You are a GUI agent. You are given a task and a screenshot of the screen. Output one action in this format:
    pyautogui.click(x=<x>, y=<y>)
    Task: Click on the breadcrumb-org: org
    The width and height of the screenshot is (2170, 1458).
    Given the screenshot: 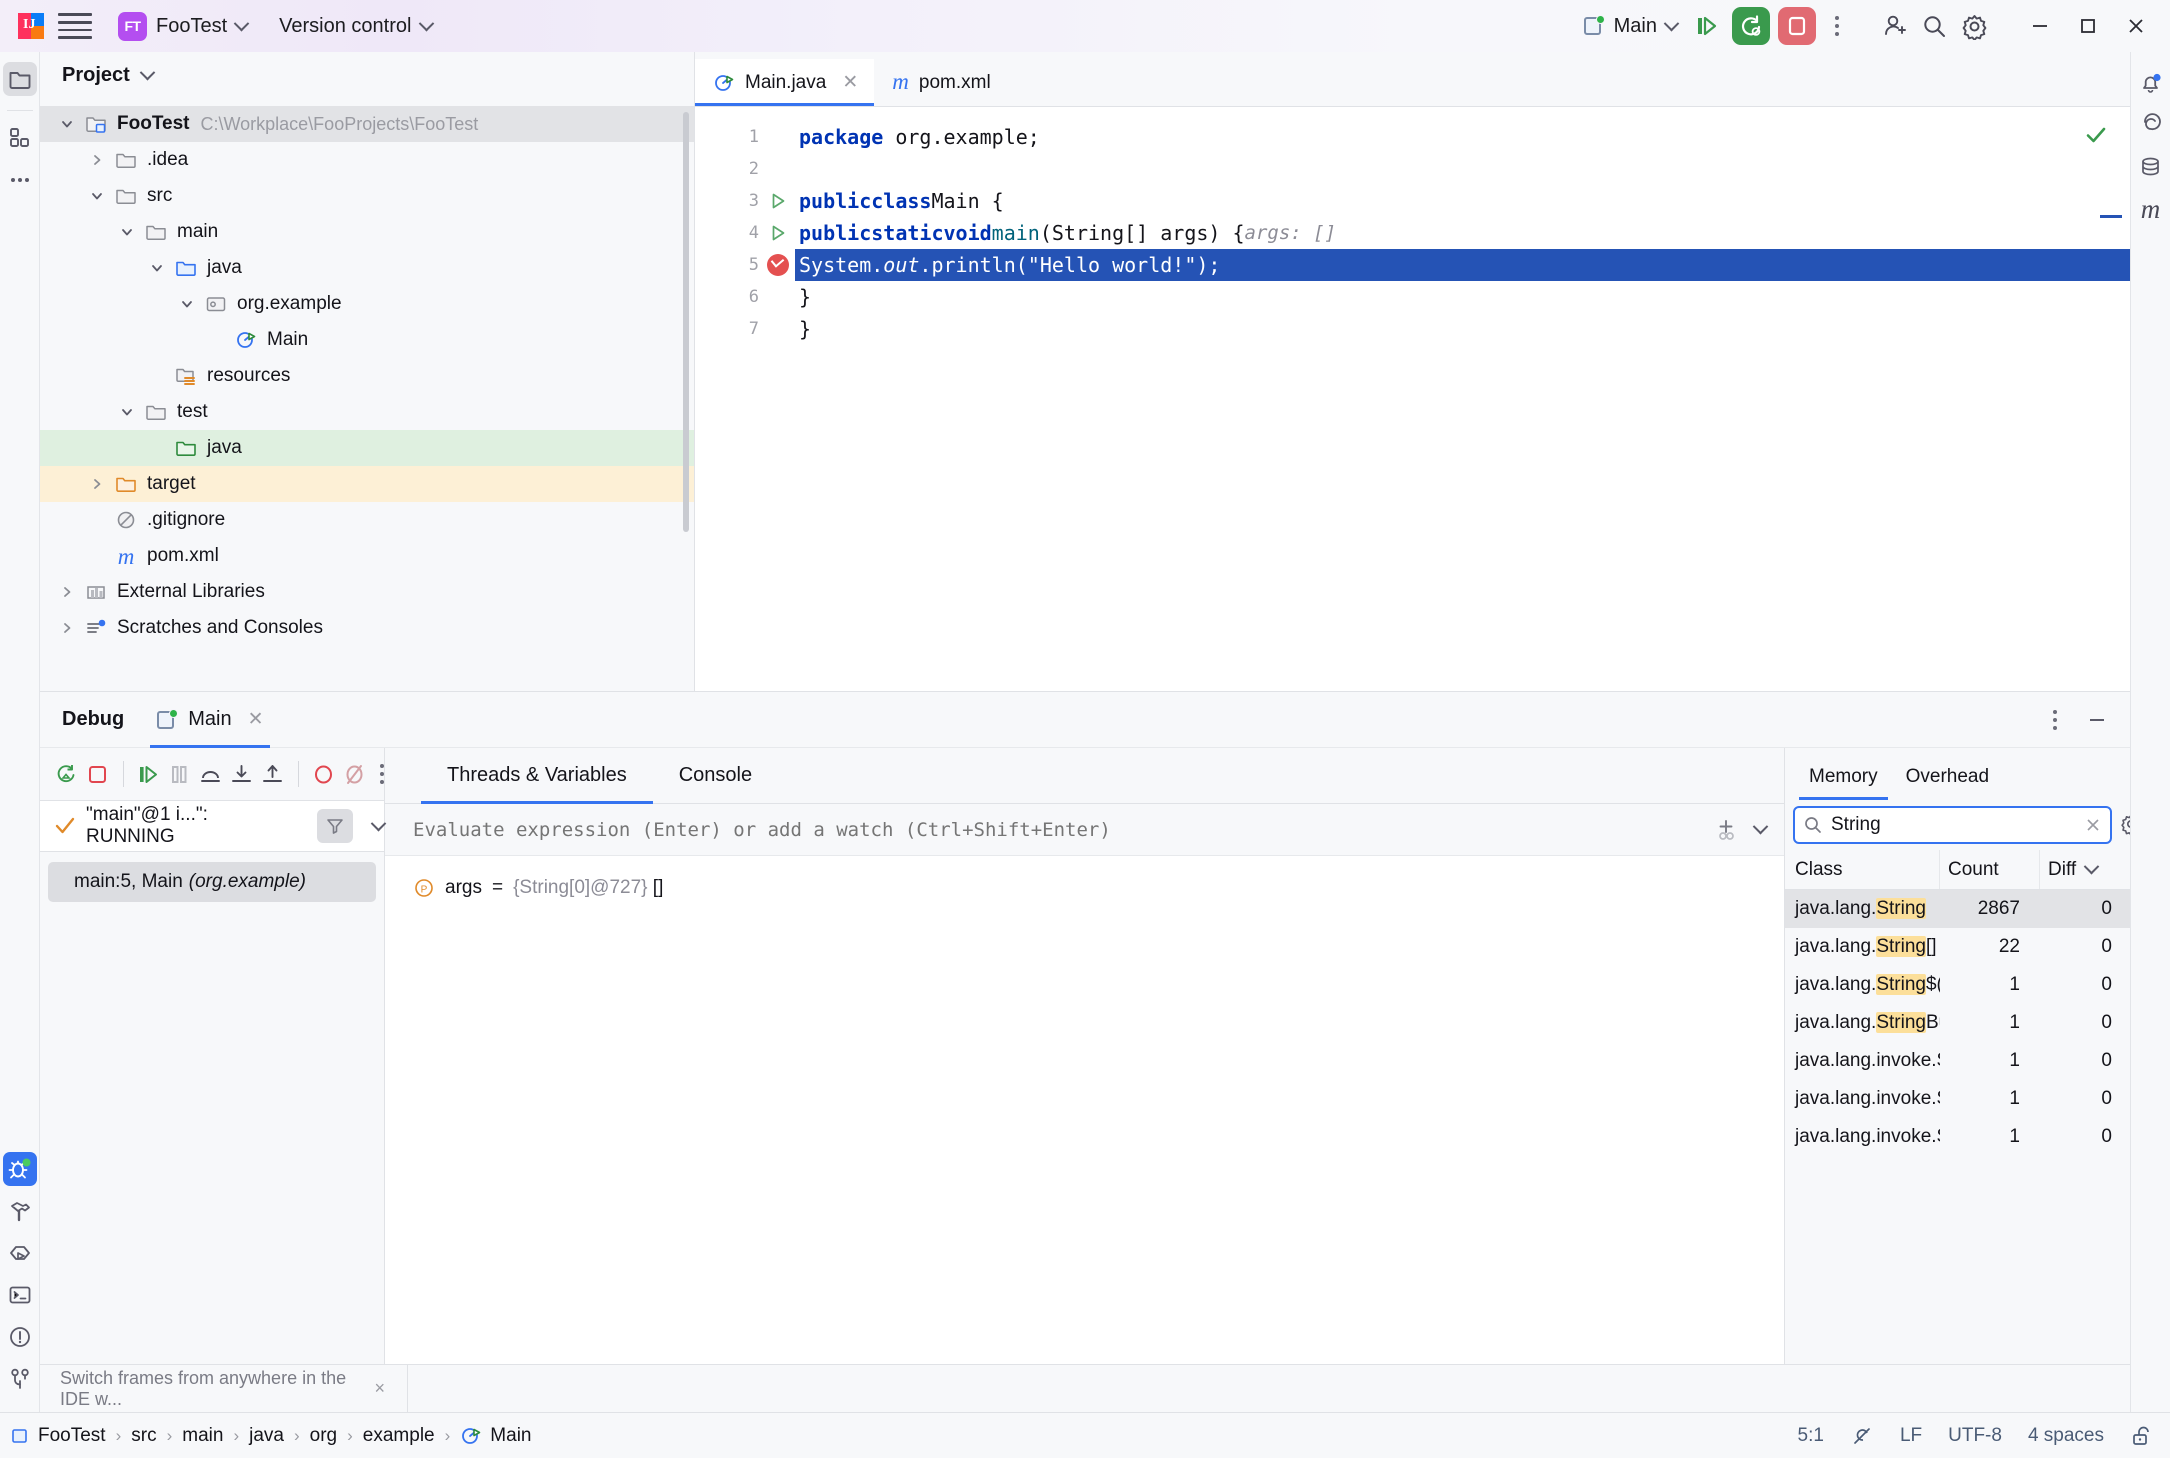 What is the action you would take?
    pyautogui.click(x=323, y=1436)
    